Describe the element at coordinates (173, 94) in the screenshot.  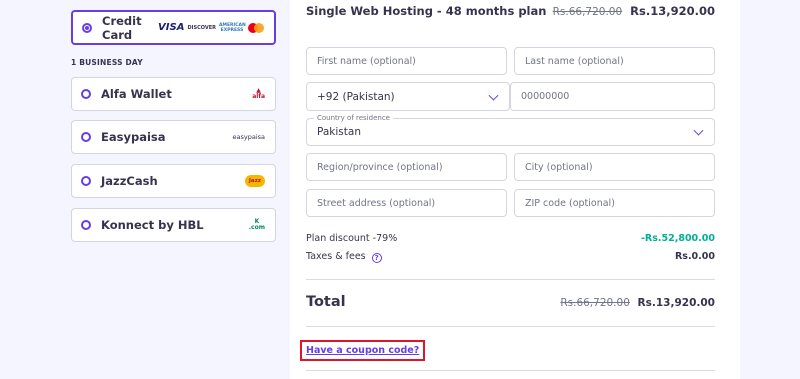
I see `payment-option-alfa-wallet: Alfa Wallet ▲ alfa` at that location.